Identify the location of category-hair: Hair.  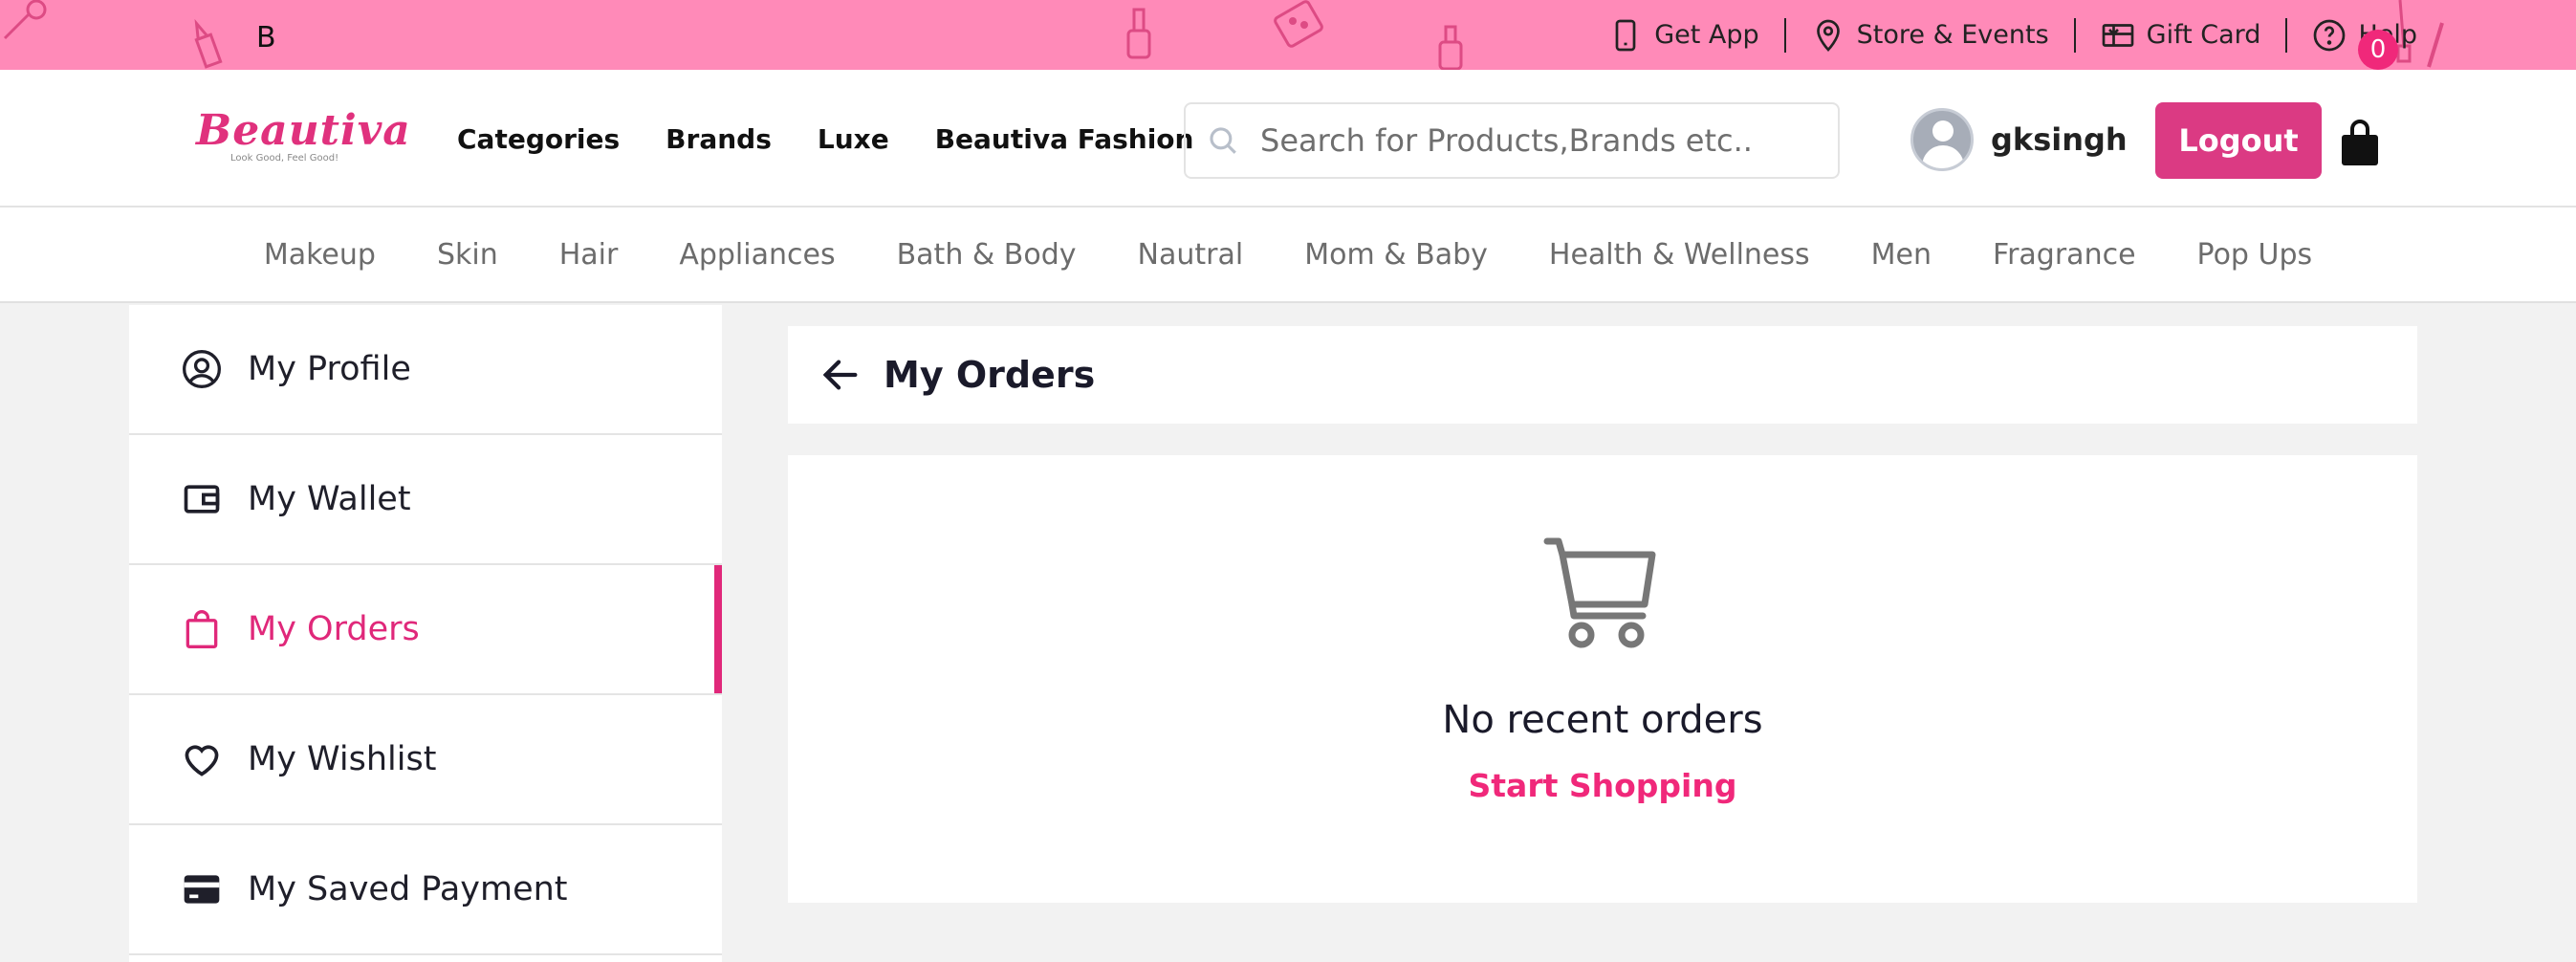
(589, 255).